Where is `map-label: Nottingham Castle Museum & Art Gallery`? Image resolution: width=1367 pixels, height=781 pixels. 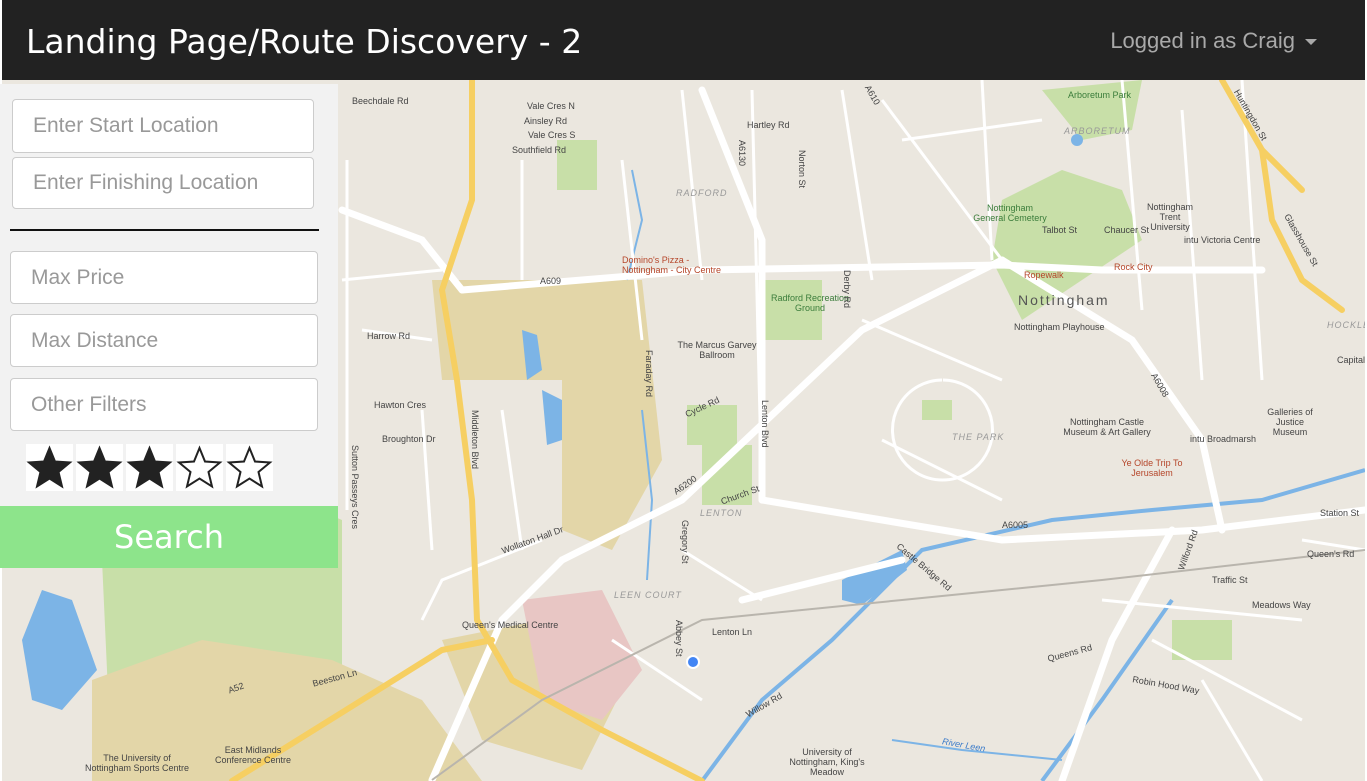
map-label: Nottingham Castle Museum & Art Gallery is located at coordinates (1107, 427).